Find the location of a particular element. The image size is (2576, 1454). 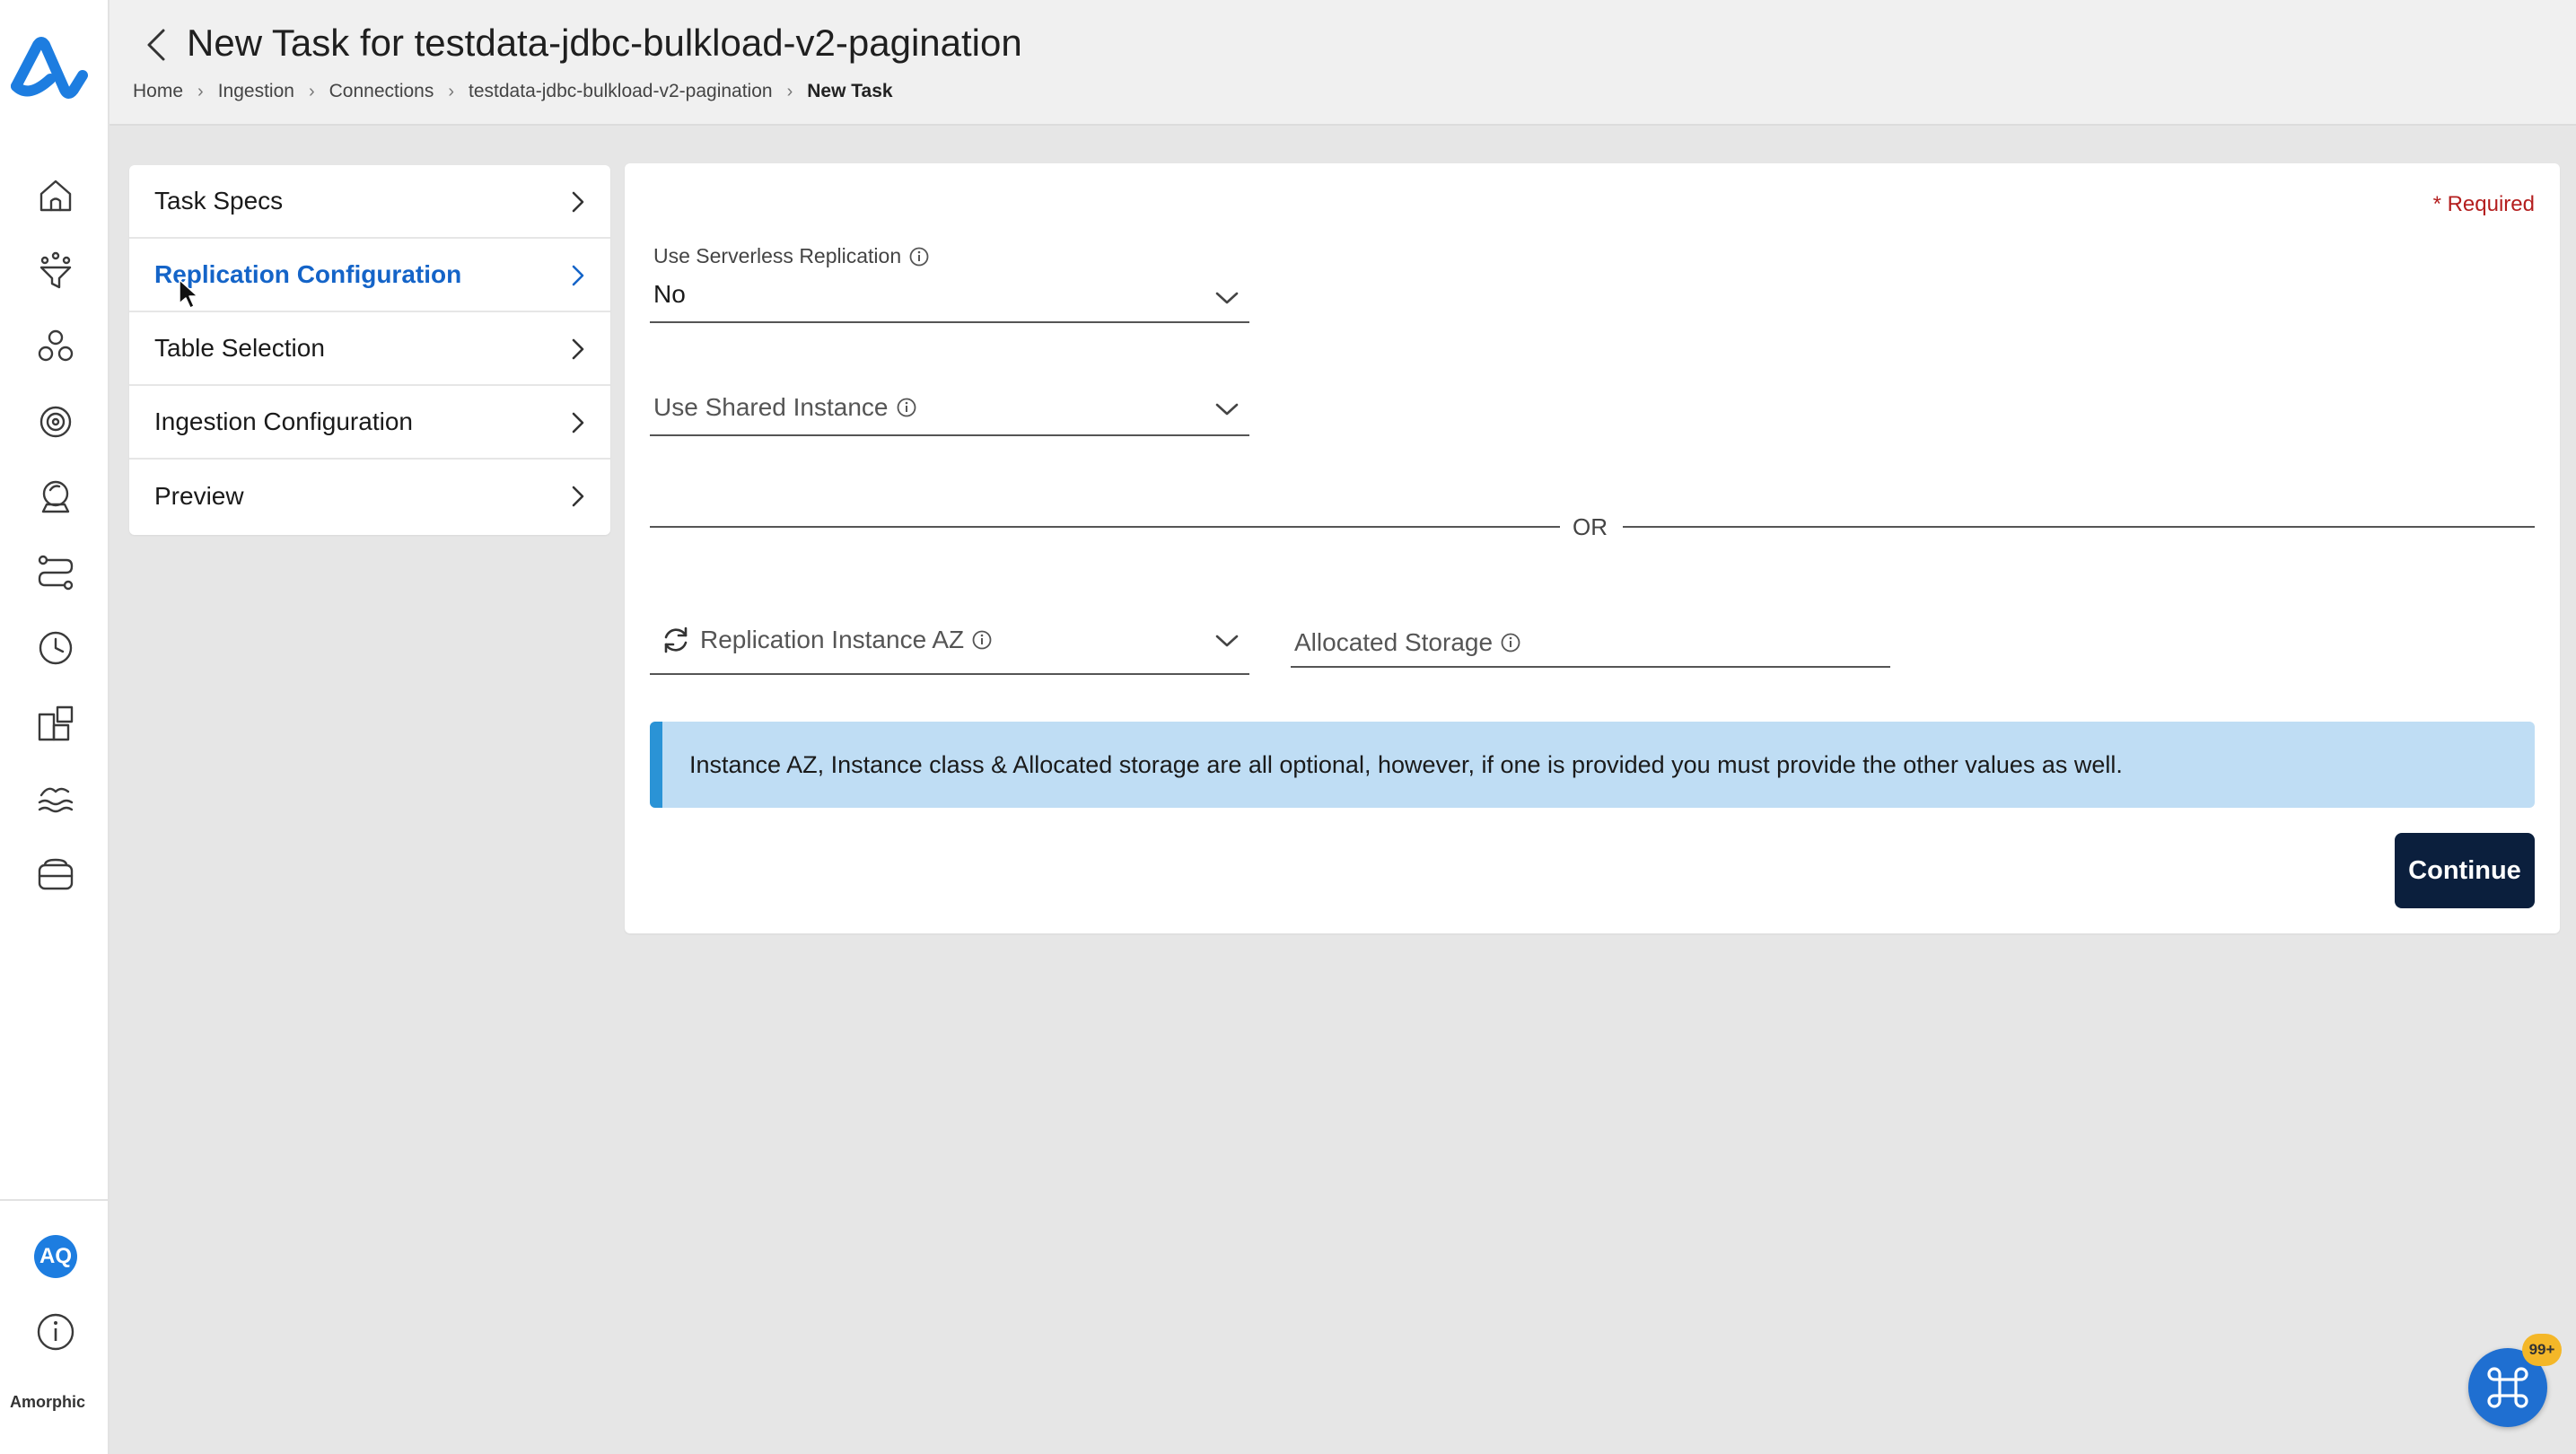

allocated-storage-label: Allocated Storage is located at coordinates (1407, 642).